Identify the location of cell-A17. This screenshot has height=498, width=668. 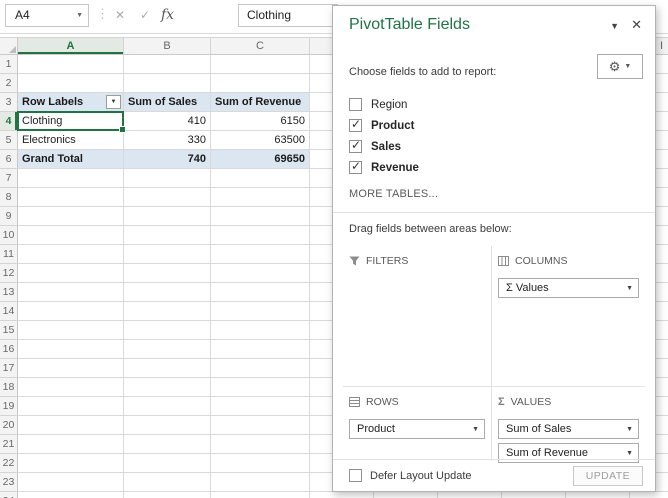
(71, 368).